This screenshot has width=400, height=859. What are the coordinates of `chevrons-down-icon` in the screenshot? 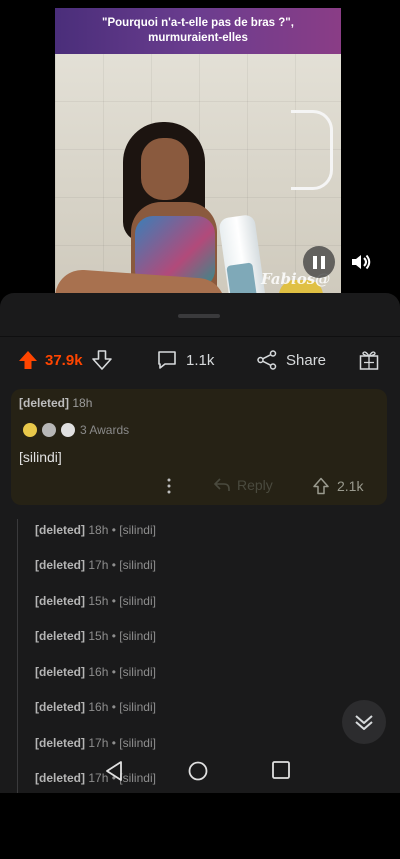 It's located at (364, 722).